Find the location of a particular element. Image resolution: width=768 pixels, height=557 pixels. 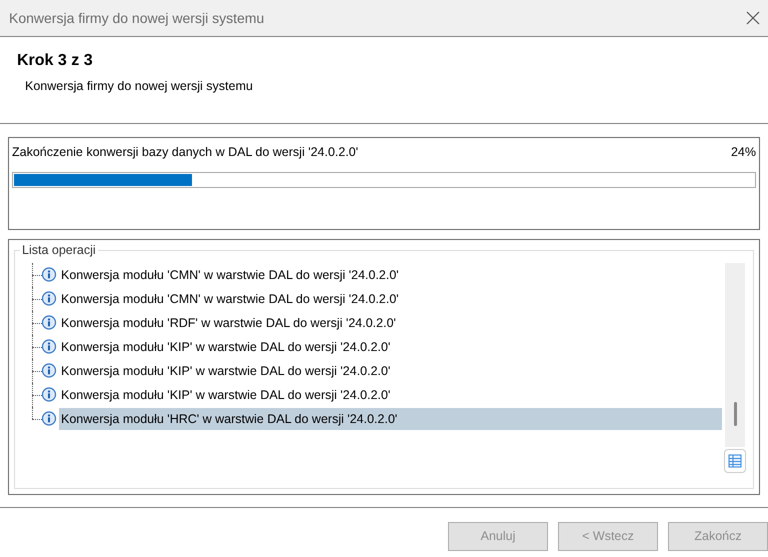

progress-label: Zakończenie konwersji bazy danych w DAL do wersji '24.0.2.0' is located at coordinates (185, 152).